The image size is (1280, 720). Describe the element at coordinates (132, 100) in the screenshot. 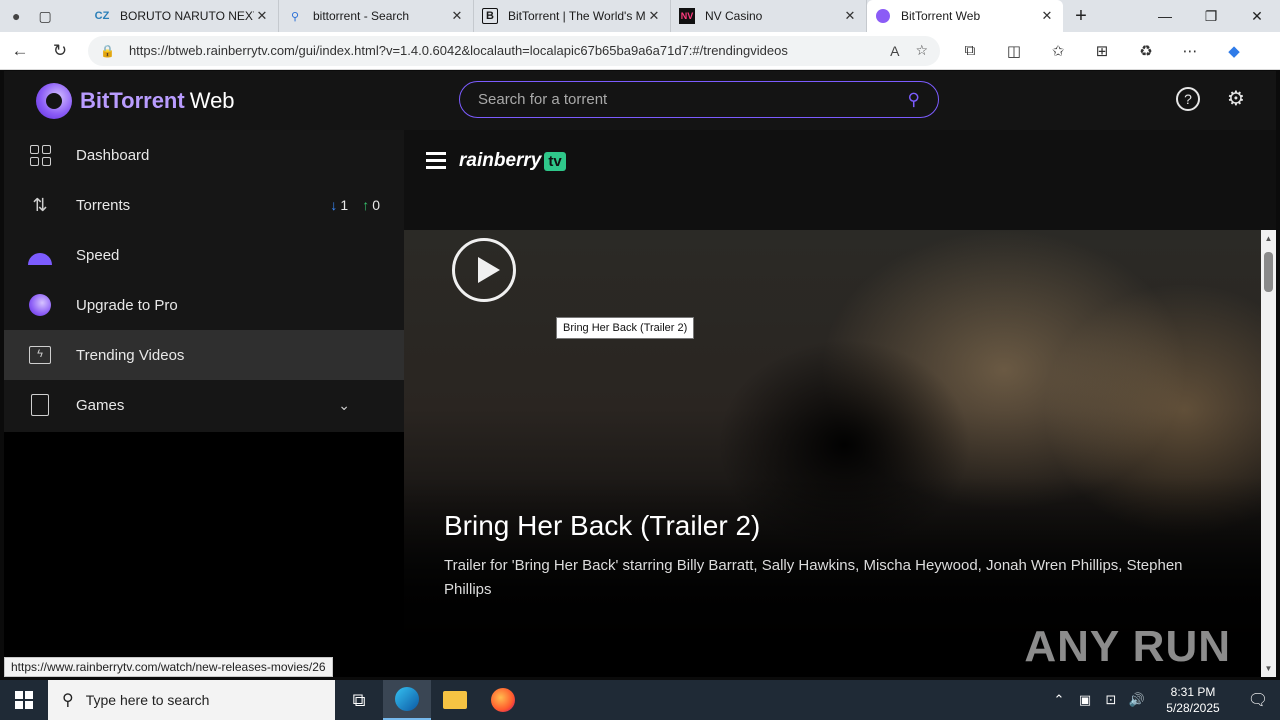

I see `logo-text-bold: BitTorrent` at that location.